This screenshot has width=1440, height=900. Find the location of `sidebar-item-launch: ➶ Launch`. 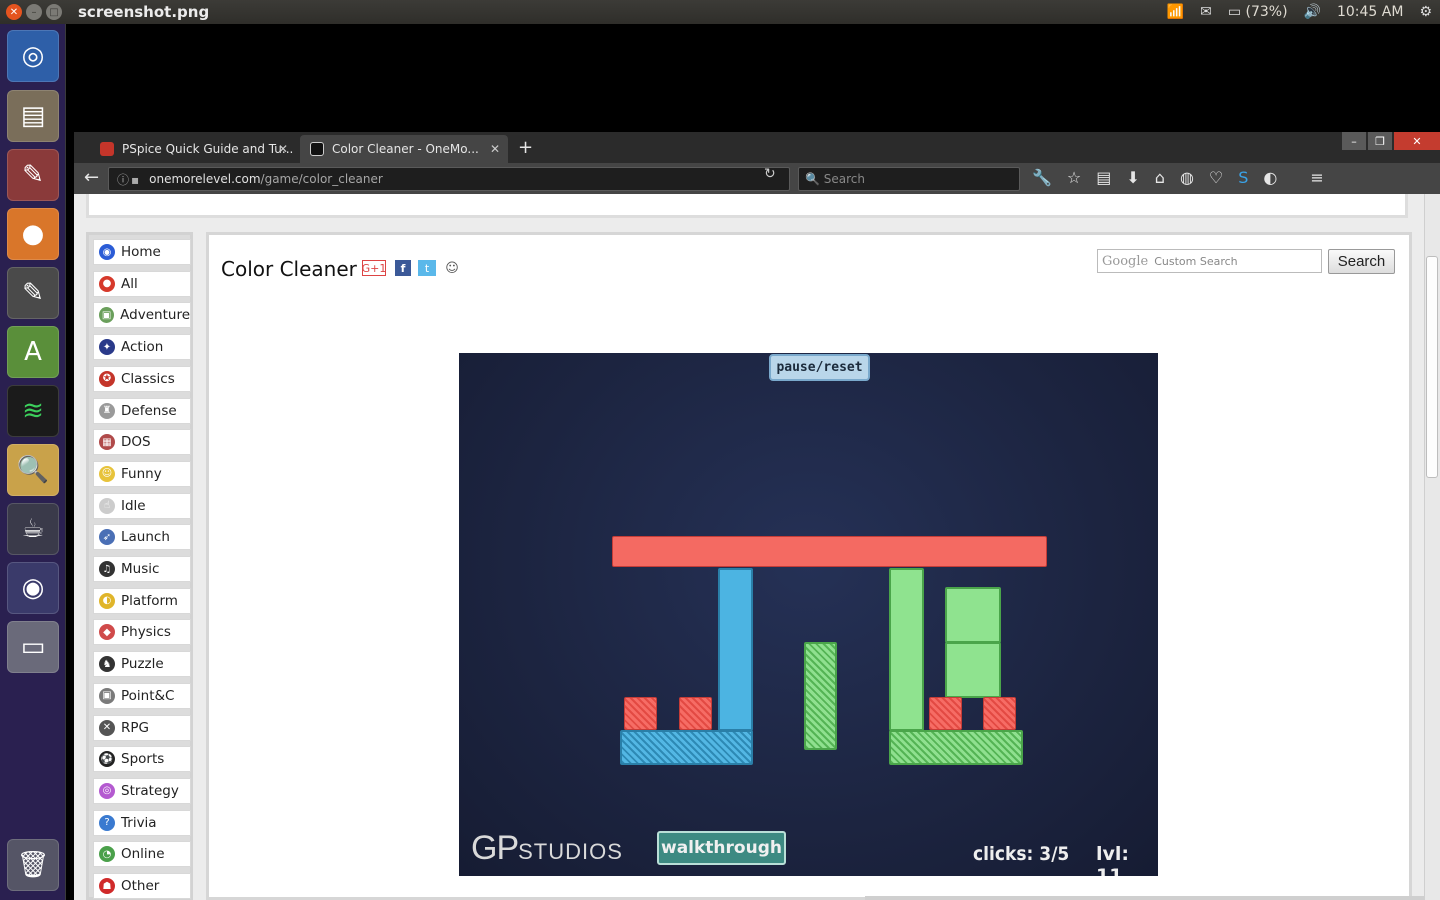

sidebar-item-launch: ➶ Launch is located at coordinates (142, 537).